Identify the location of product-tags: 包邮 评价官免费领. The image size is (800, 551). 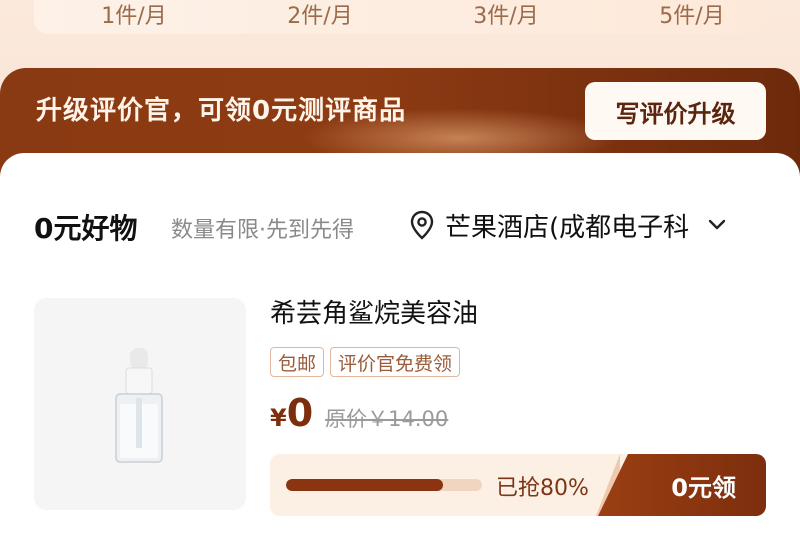
(365, 362).